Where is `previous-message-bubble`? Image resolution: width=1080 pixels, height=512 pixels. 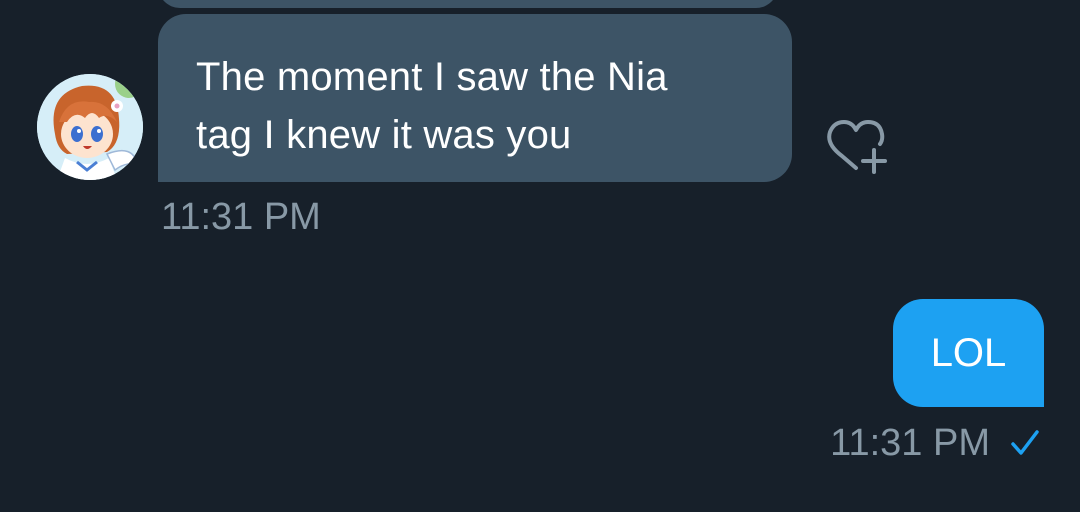
previous-message-bubble is located at coordinates (468, 4).